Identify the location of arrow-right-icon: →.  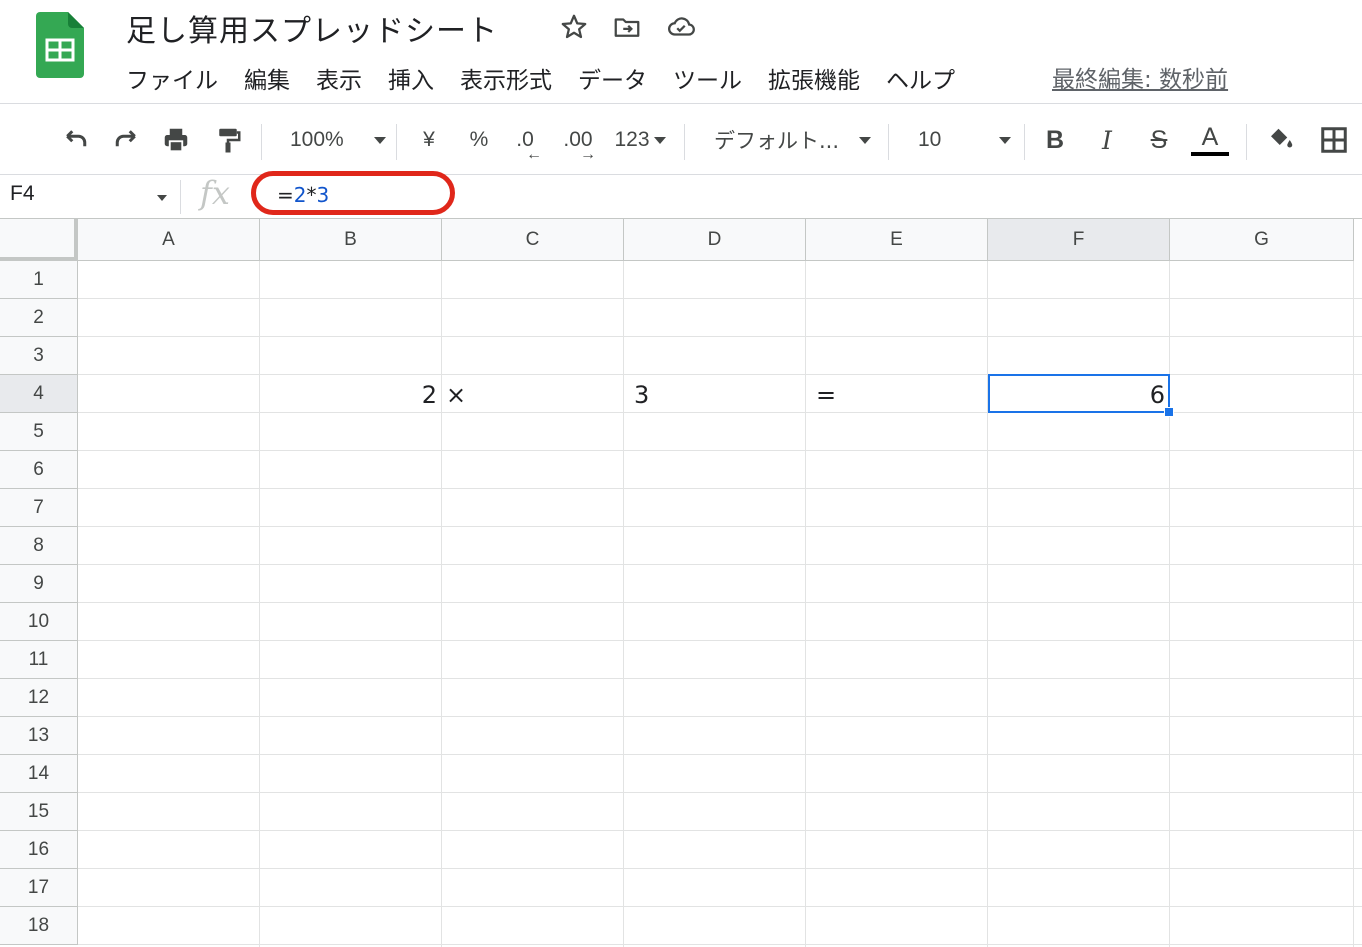
(588, 154).